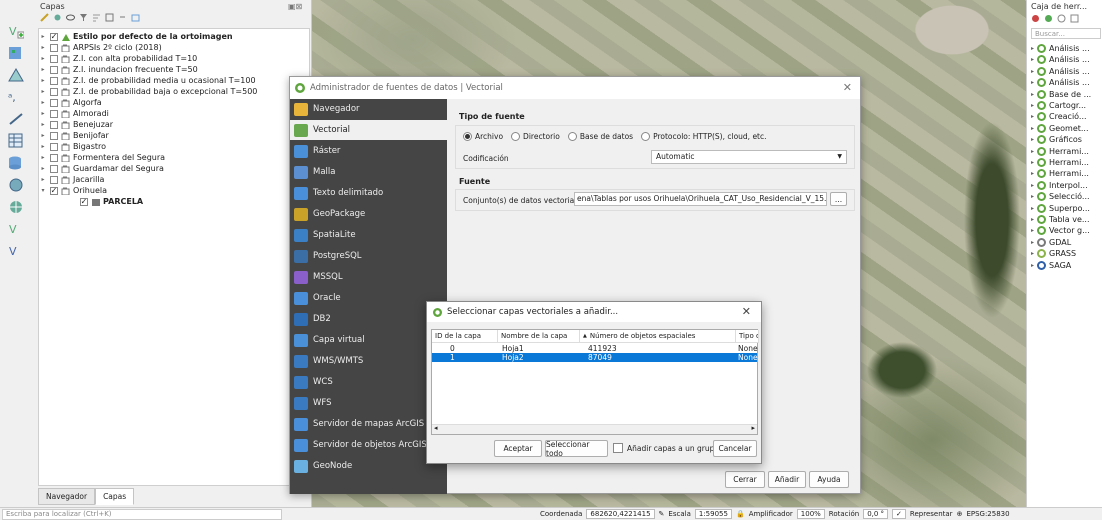 The height and width of the screenshot is (520, 1102). What do you see at coordinates (115, 496) in the screenshot?
I see `tab-capas: Capas` at bounding box center [115, 496].